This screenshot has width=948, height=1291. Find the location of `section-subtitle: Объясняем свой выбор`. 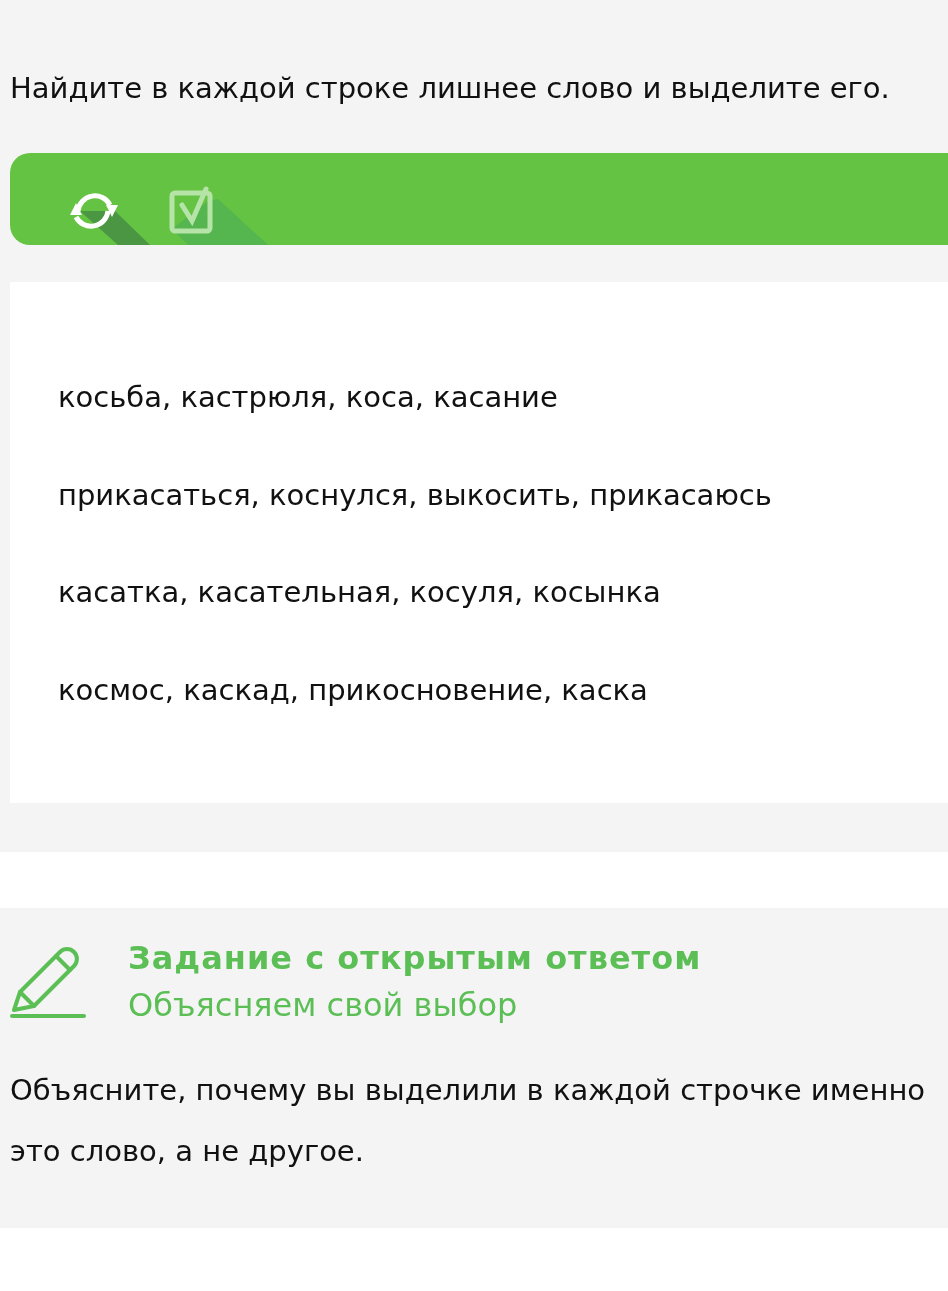

section-subtitle: Объясняем свой выбор is located at coordinates (323, 1005).